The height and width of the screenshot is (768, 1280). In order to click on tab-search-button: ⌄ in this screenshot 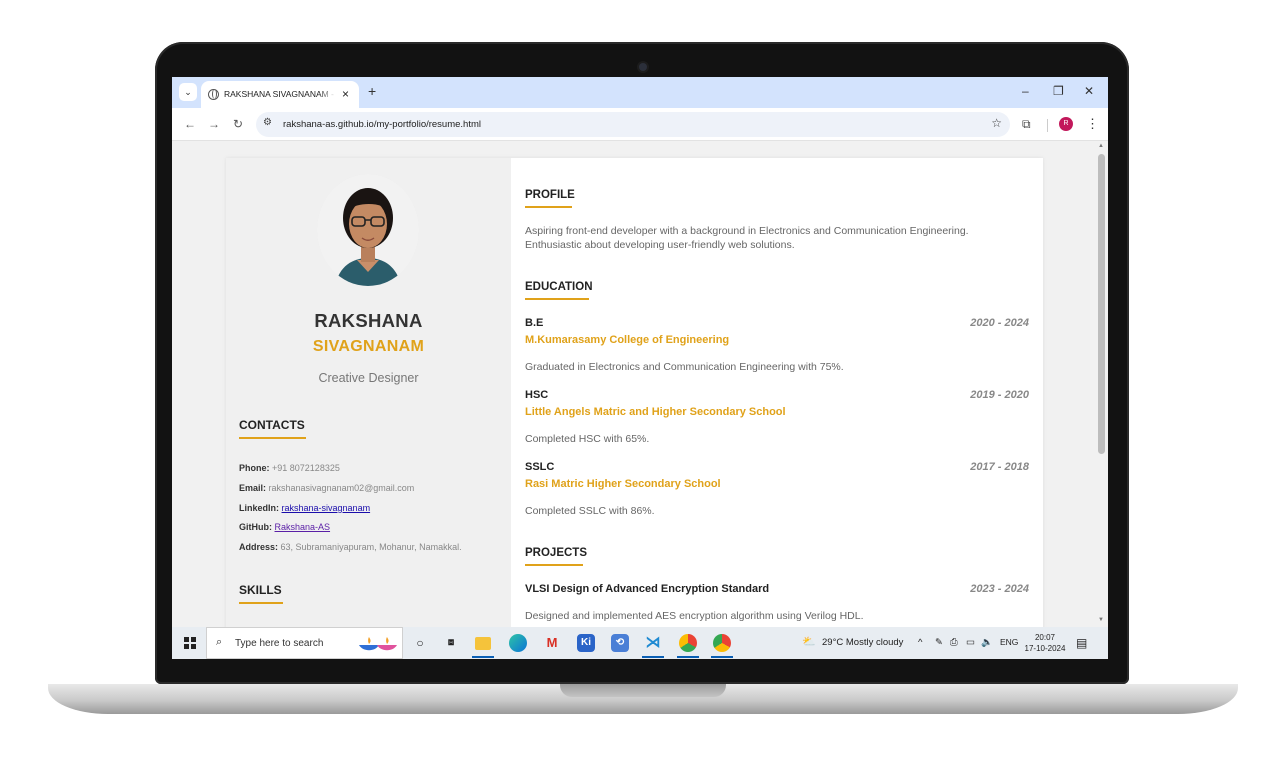, I will do `click(188, 92)`.